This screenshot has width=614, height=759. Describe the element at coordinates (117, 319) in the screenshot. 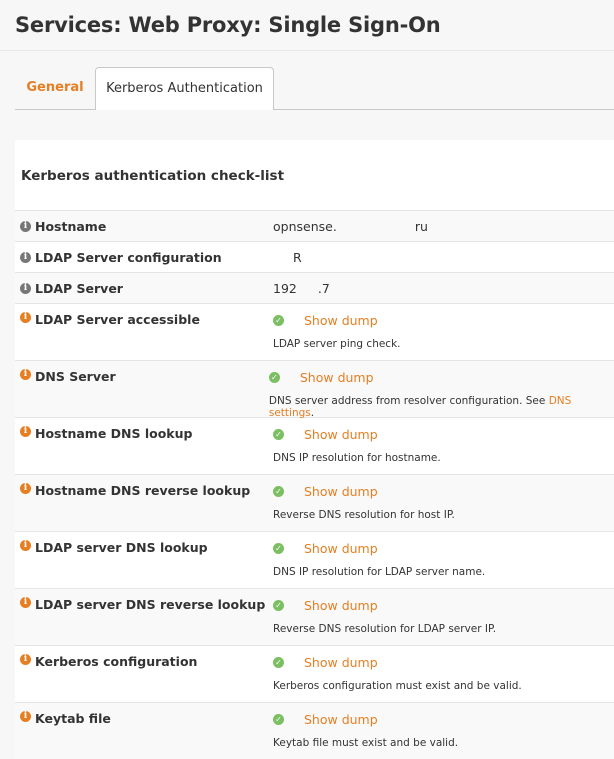

I see `row-label: LDAP Server accessible` at that location.